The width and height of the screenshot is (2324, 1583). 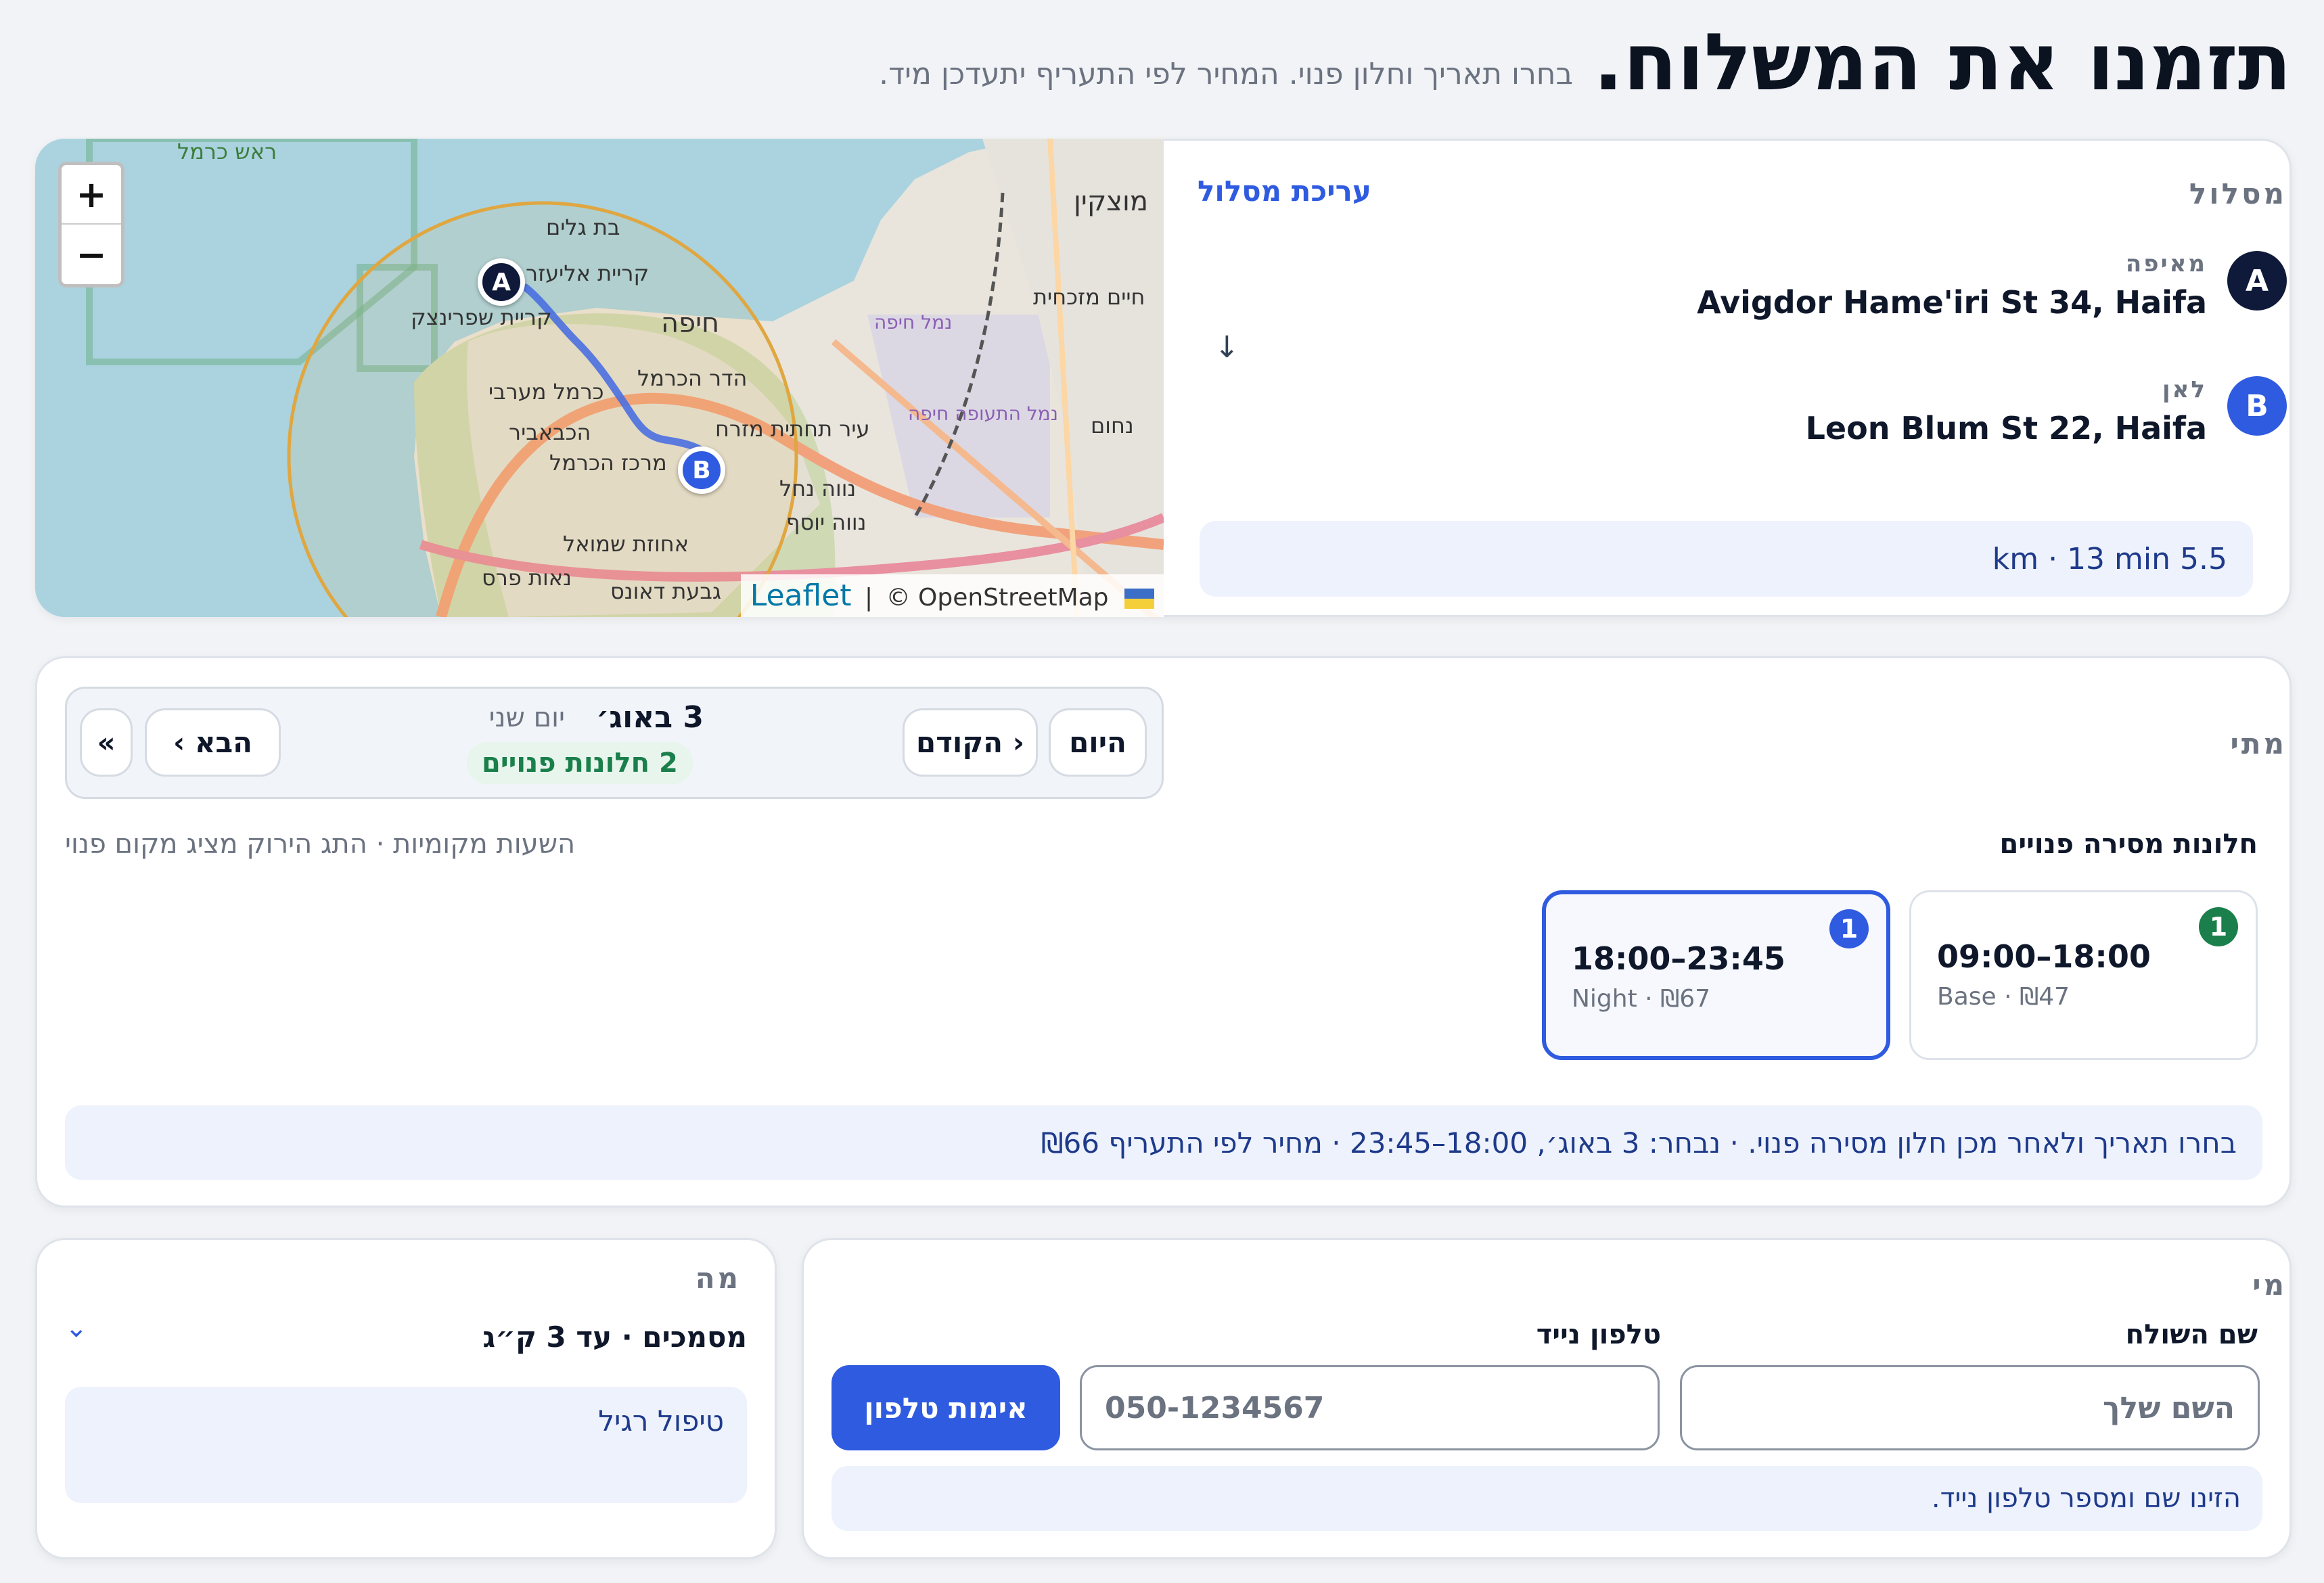 What do you see at coordinates (213, 742) in the screenshot?
I see `next-day-button: הבא ›` at bounding box center [213, 742].